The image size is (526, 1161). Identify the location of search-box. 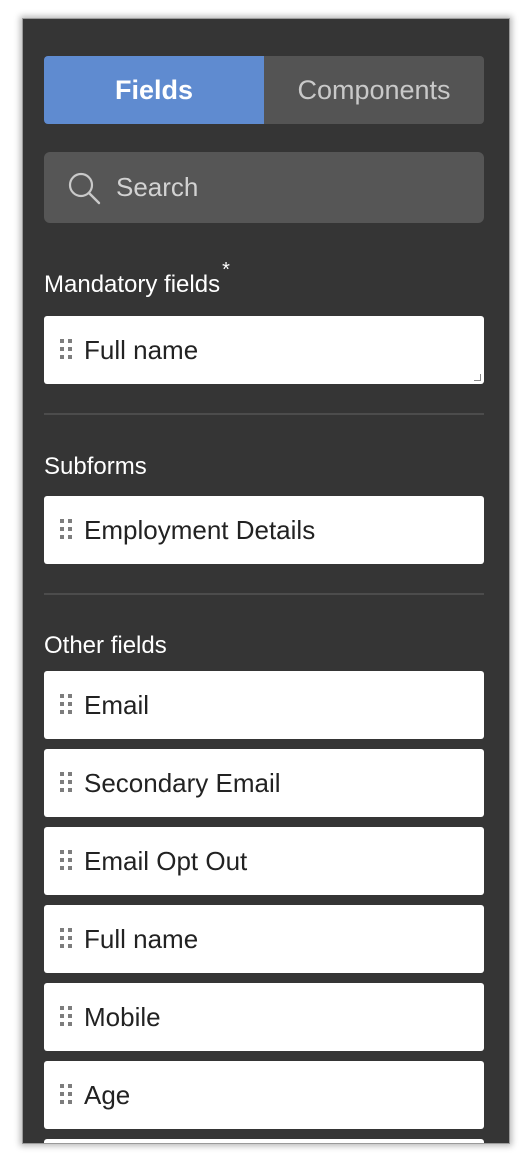
(264, 187).